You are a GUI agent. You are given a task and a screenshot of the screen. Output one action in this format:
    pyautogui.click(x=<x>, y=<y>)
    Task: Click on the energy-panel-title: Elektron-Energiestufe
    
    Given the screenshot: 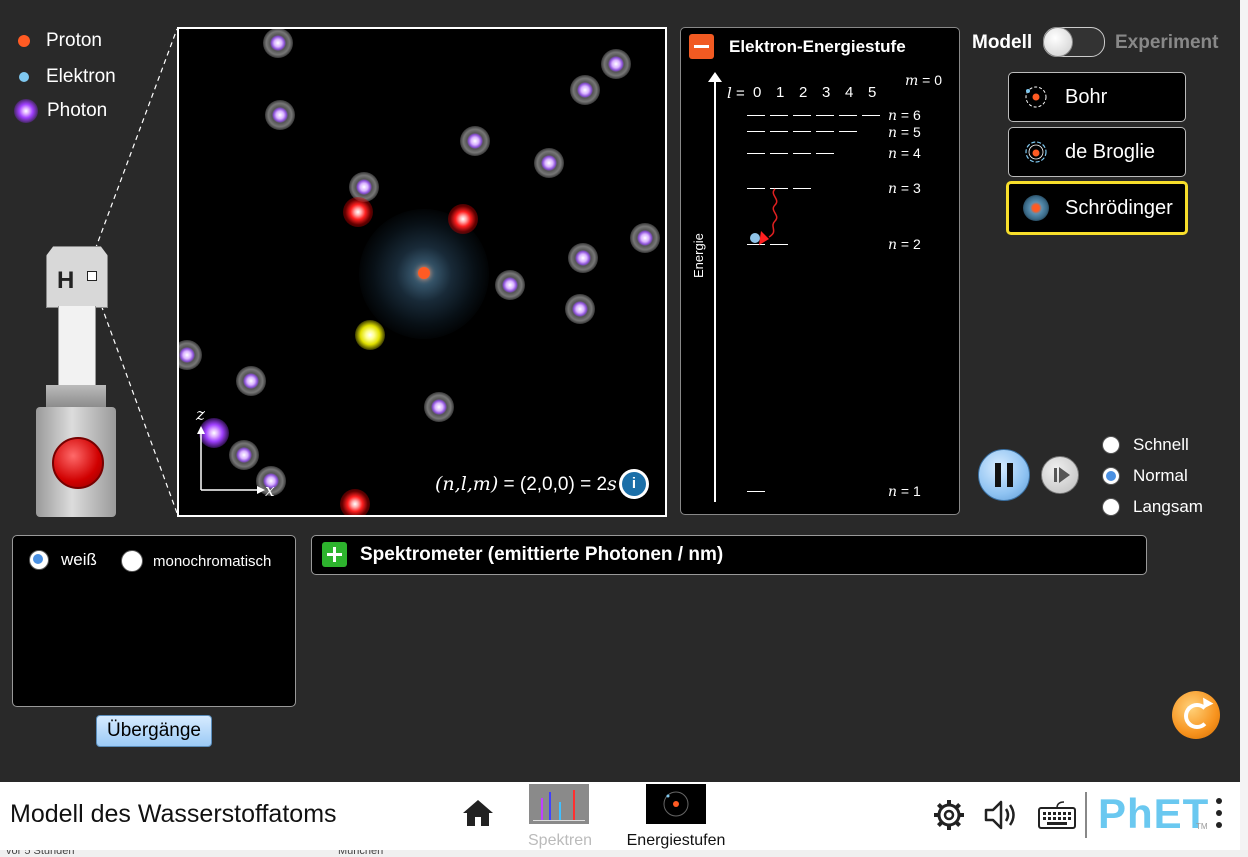 What is the action you would take?
    pyautogui.click(x=817, y=46)
    